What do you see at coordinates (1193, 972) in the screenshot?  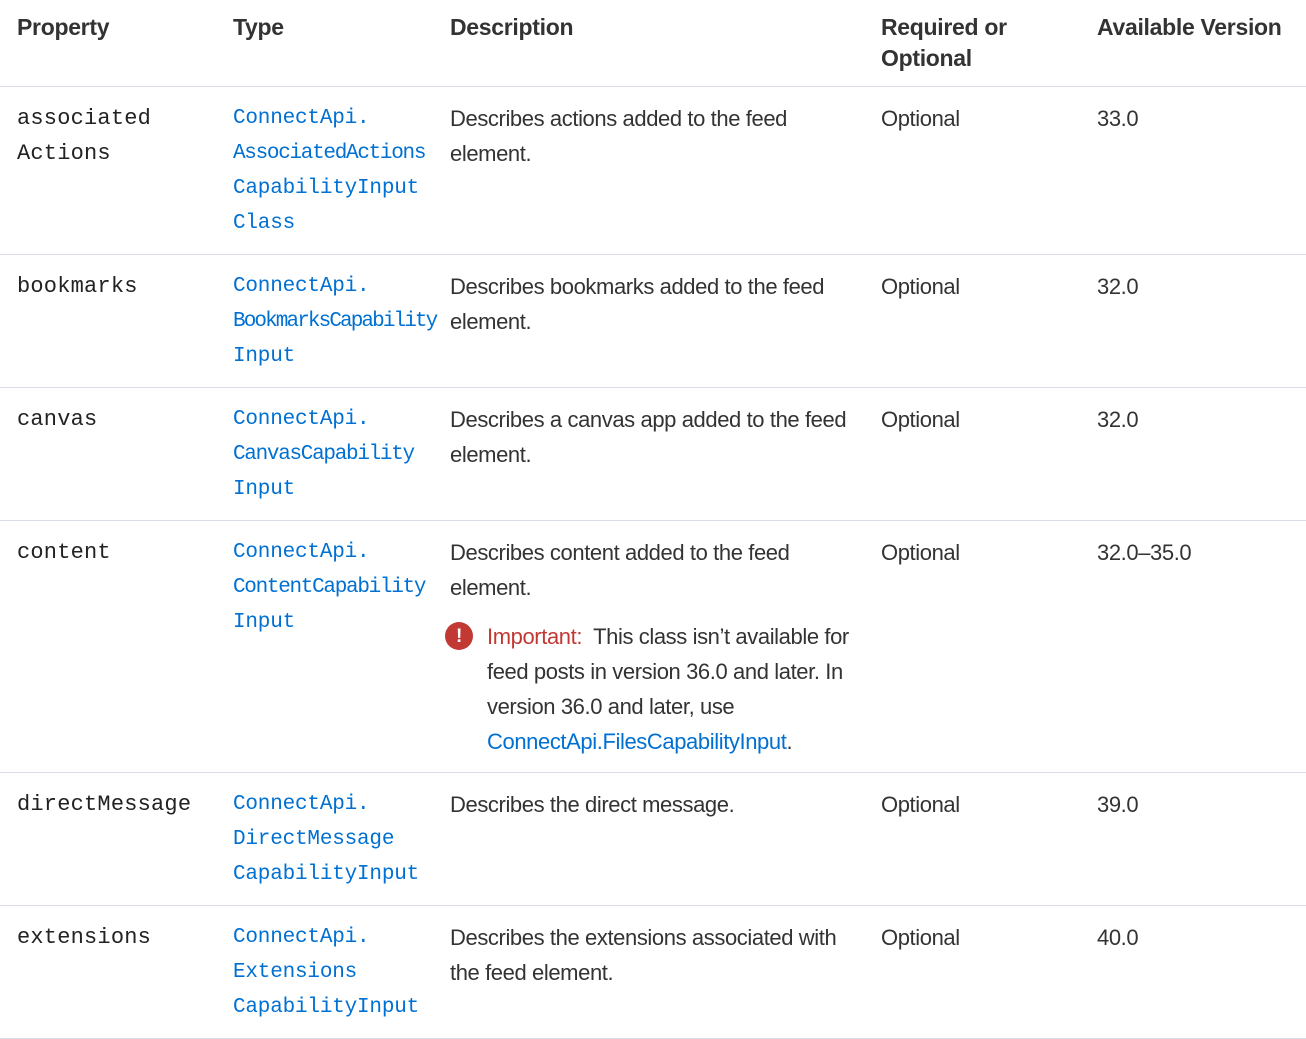 I see `version-cell: 40.0` at bounding box center [1193, 972].